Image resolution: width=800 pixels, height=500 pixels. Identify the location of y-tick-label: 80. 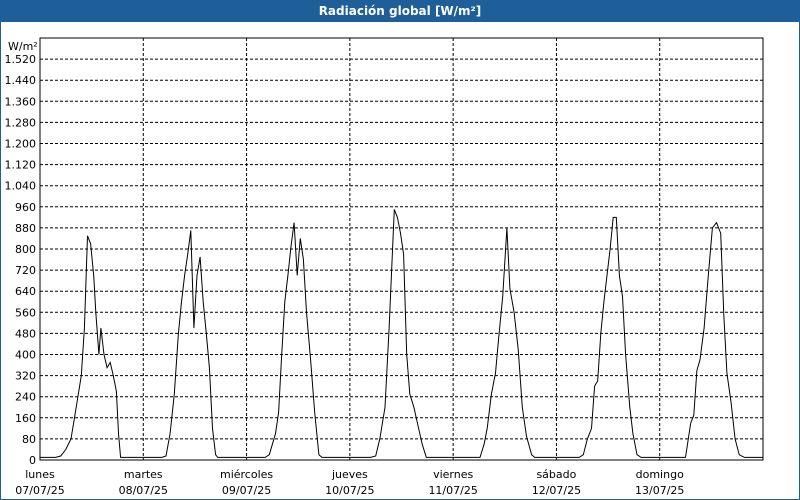
(29, 439).